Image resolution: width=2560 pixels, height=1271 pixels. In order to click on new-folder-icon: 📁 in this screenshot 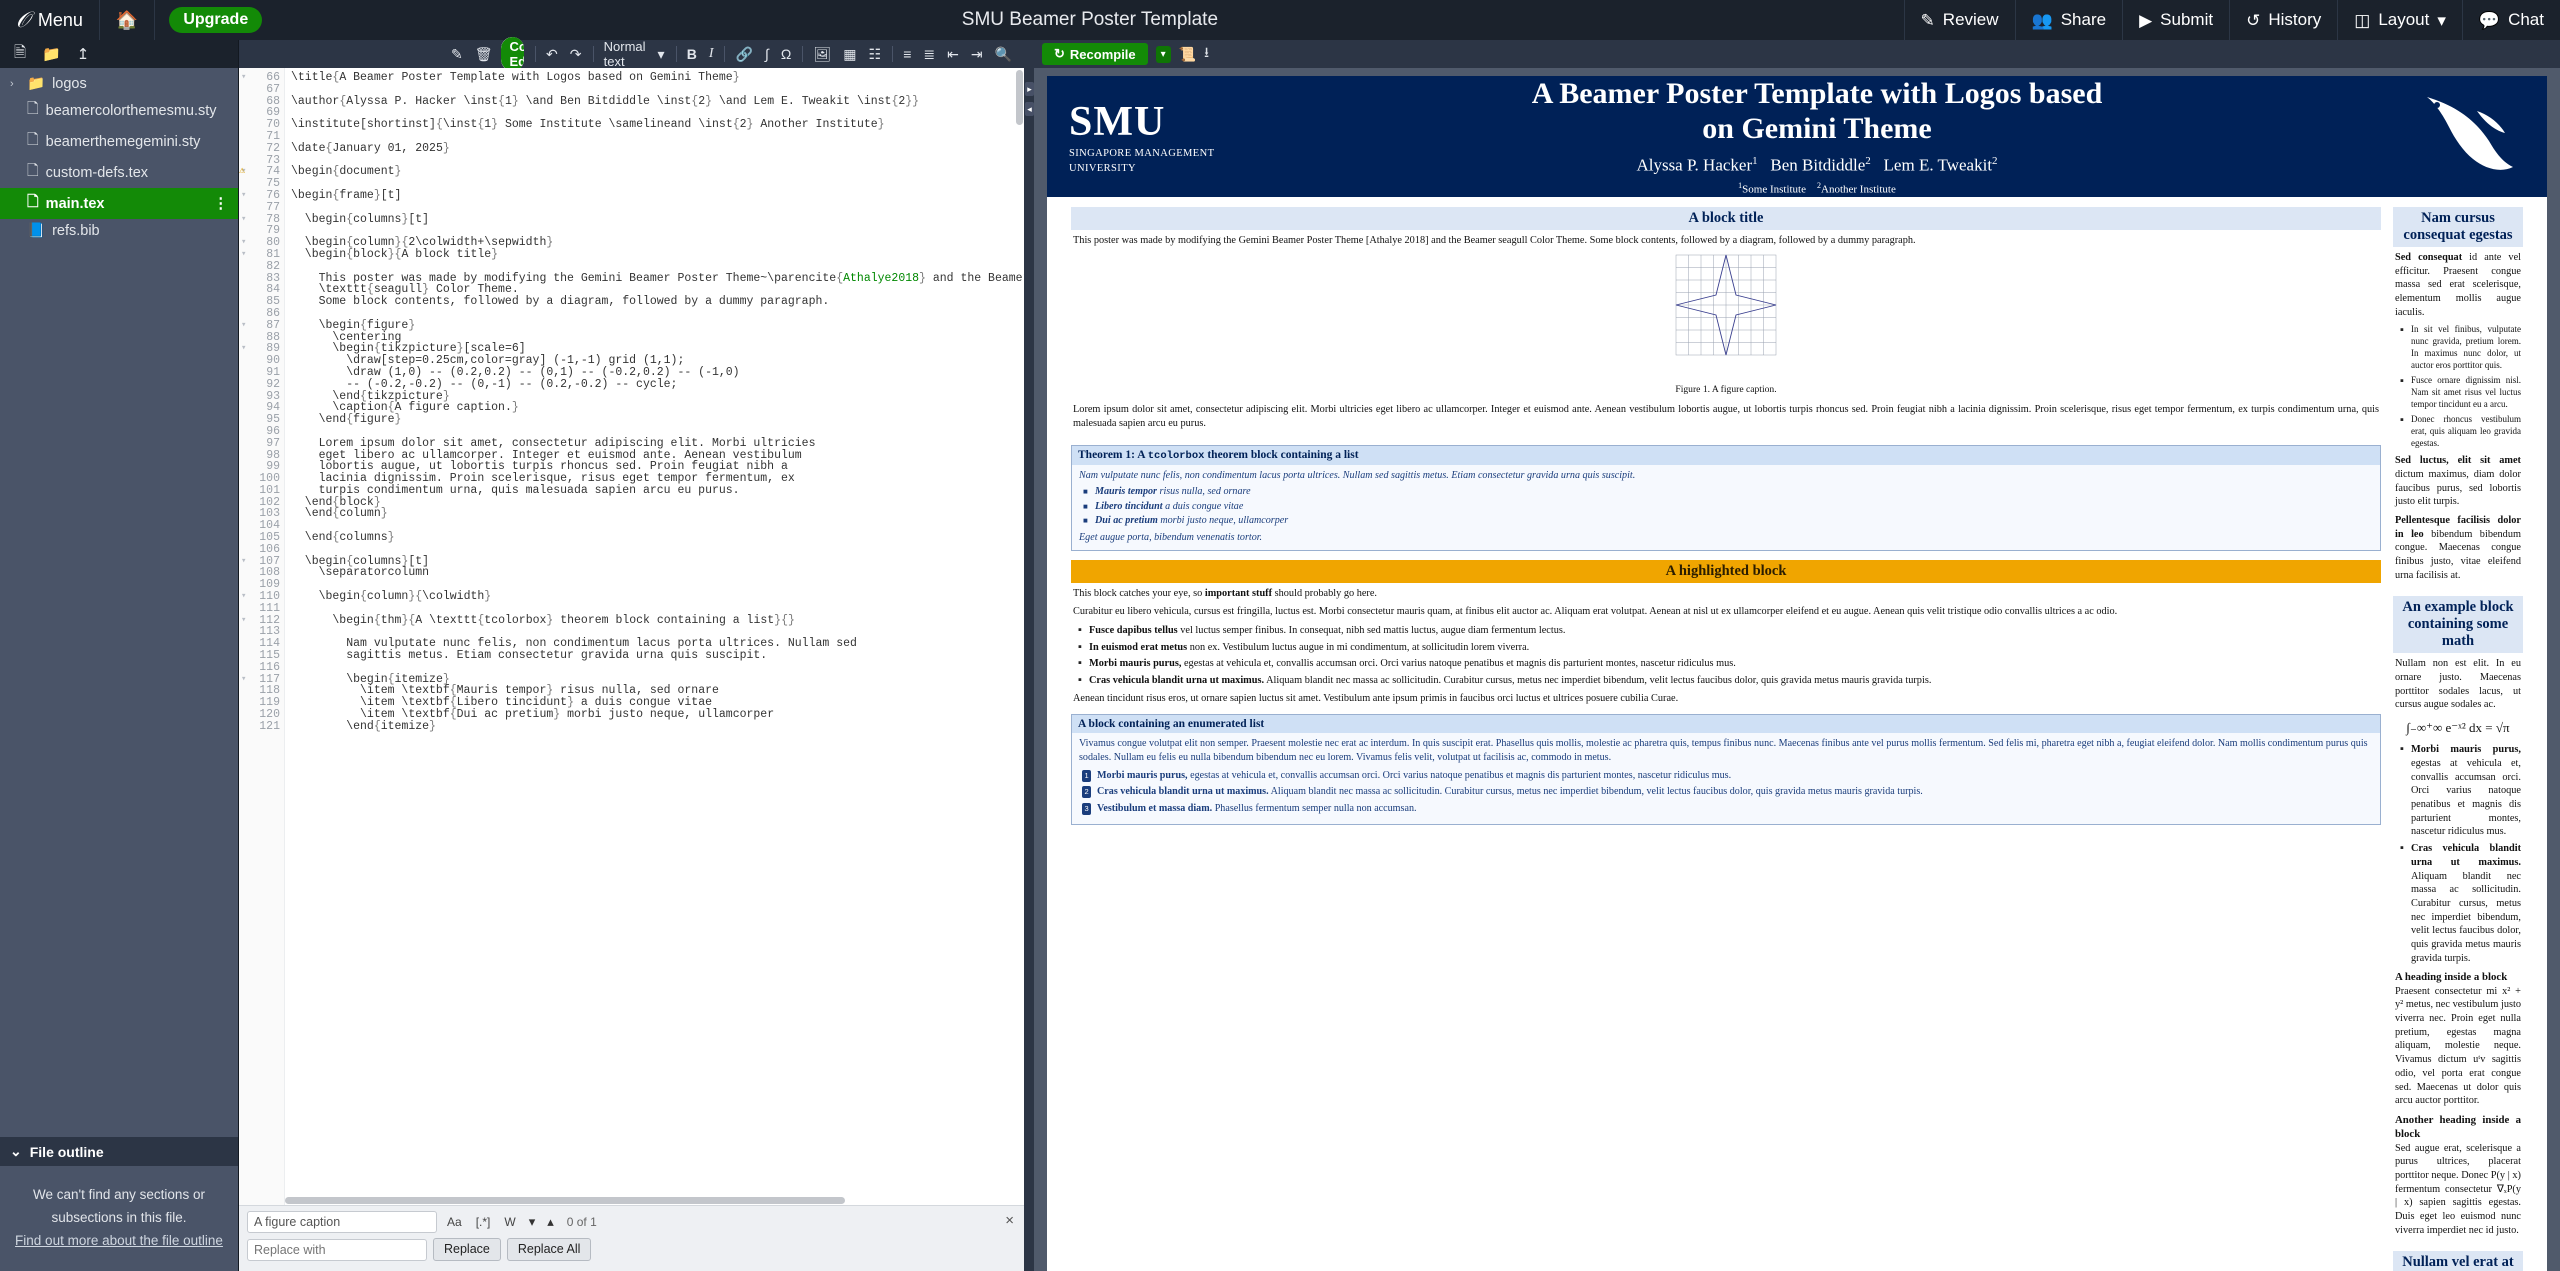, I will do `click(51, 54)`.